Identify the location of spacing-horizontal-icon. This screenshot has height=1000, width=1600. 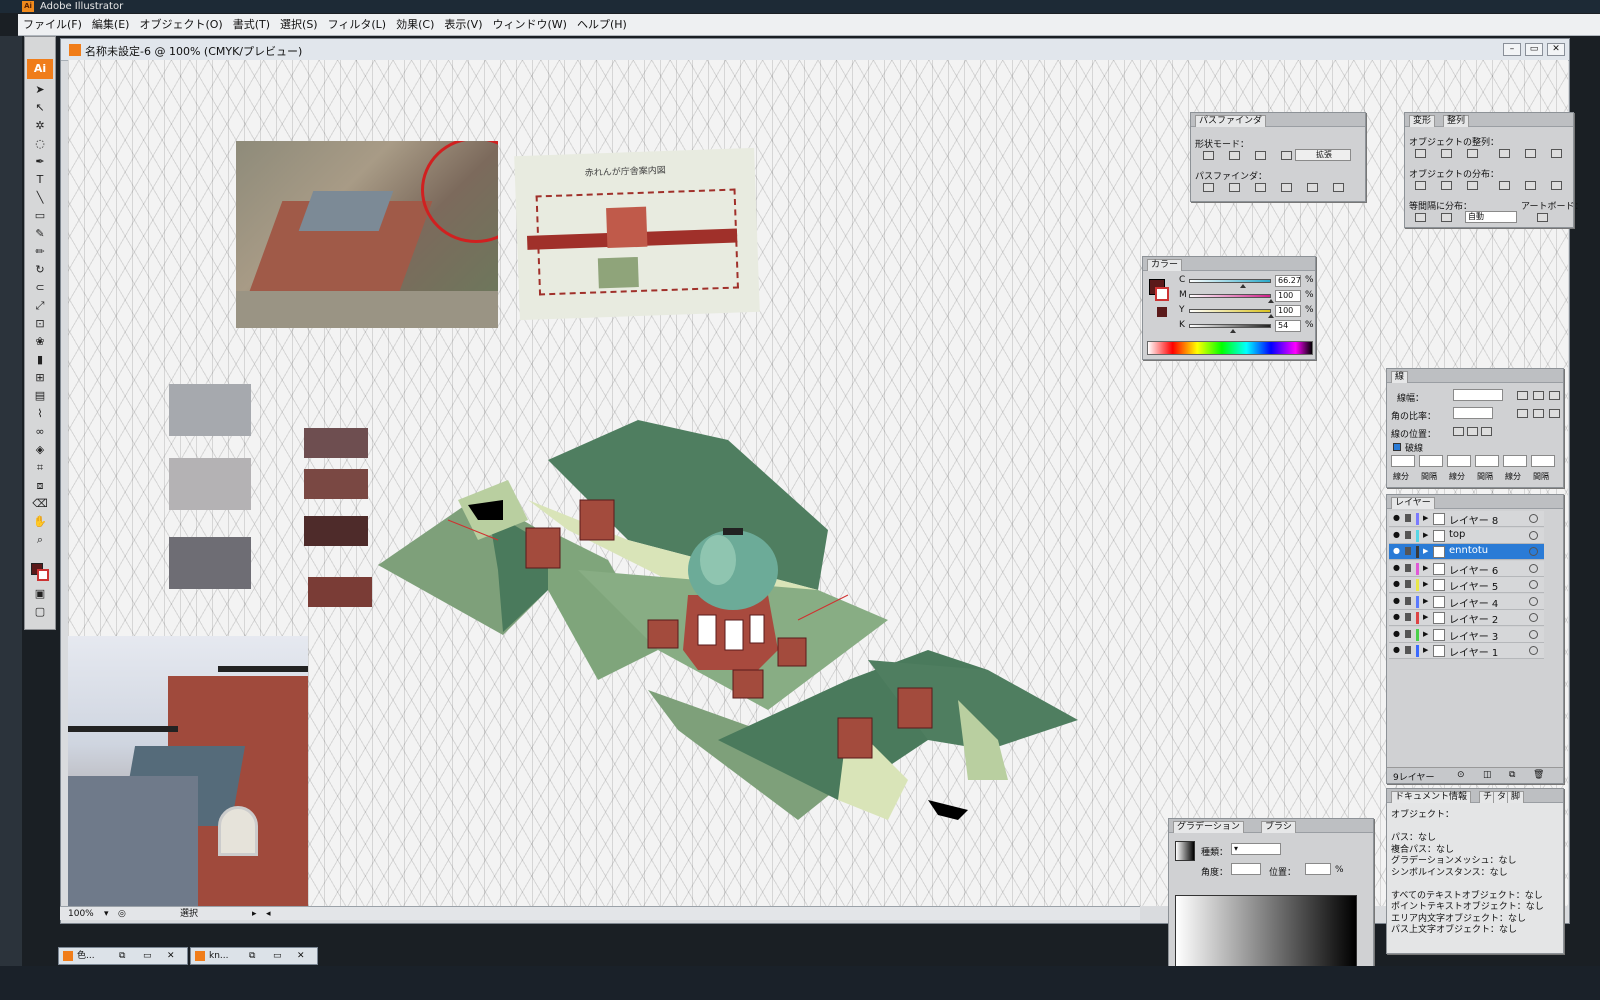
(1446, 217).